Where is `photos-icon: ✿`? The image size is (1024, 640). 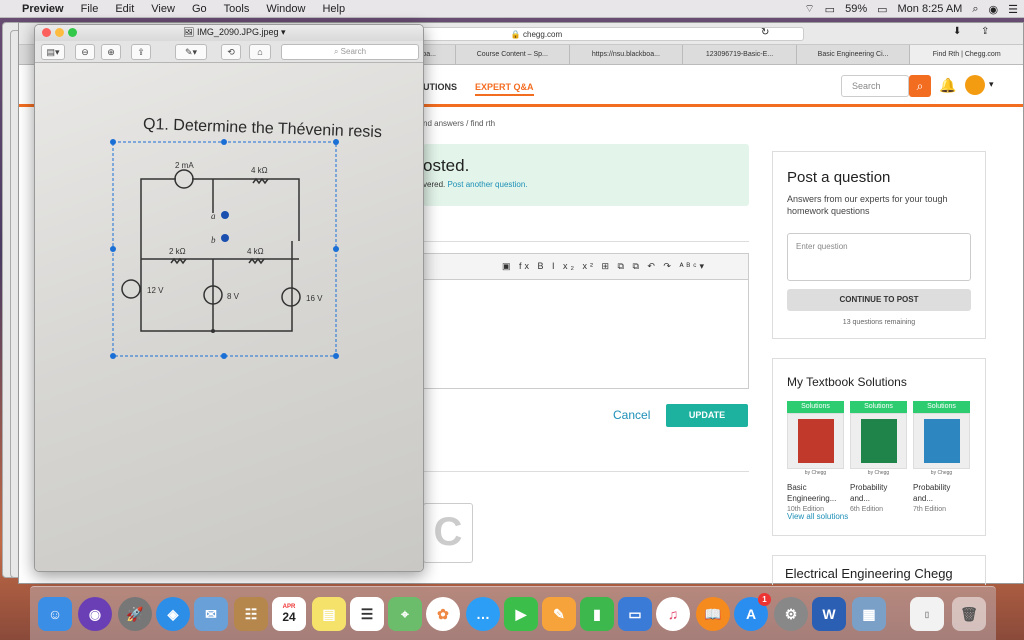
photos-icon: ✿ is located at coordinates (443, 614).